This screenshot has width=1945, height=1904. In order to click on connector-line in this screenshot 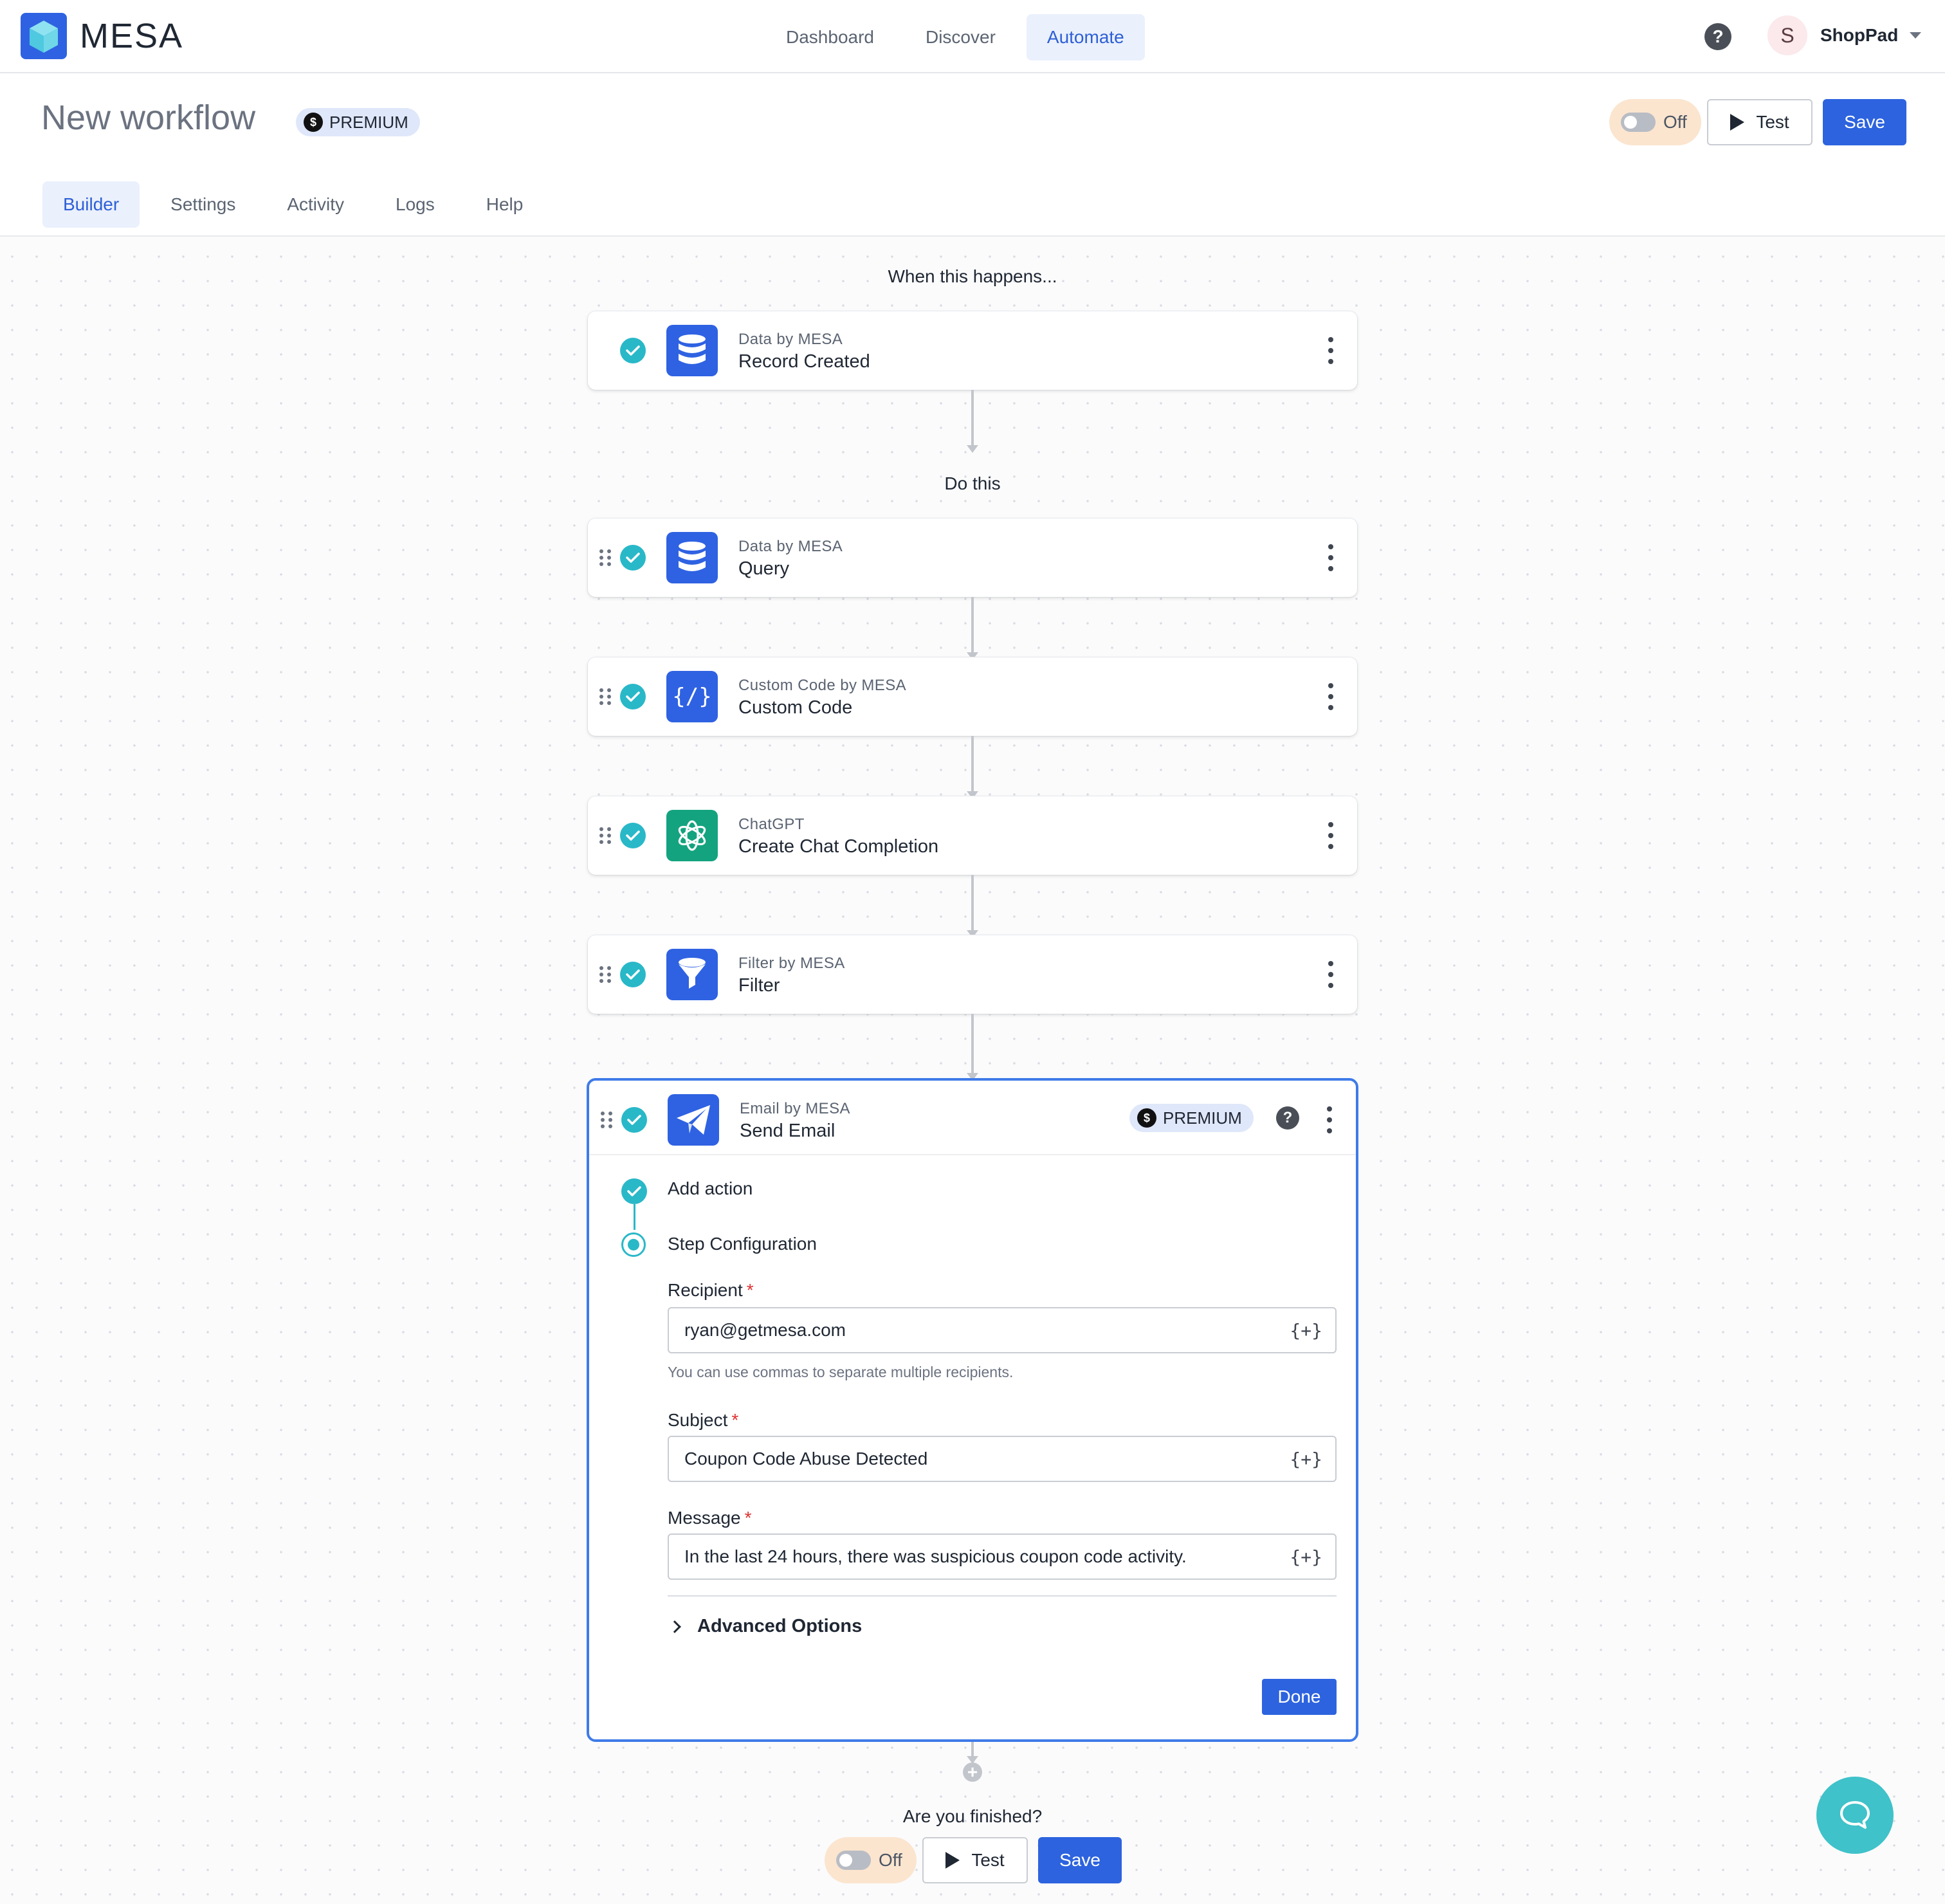, I will do `click(972, 1753)`.